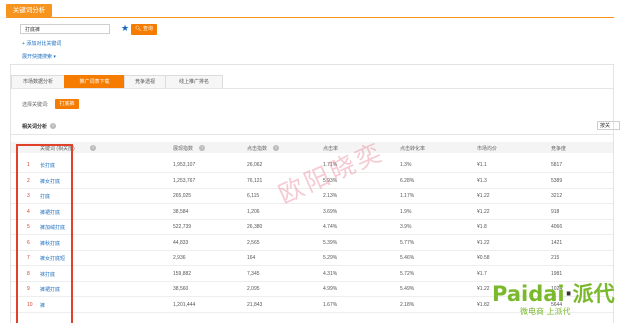 The width and height of the screenshot is (620, 323). I want to click on cell-ctr: 4.74%, so click(330, 227).